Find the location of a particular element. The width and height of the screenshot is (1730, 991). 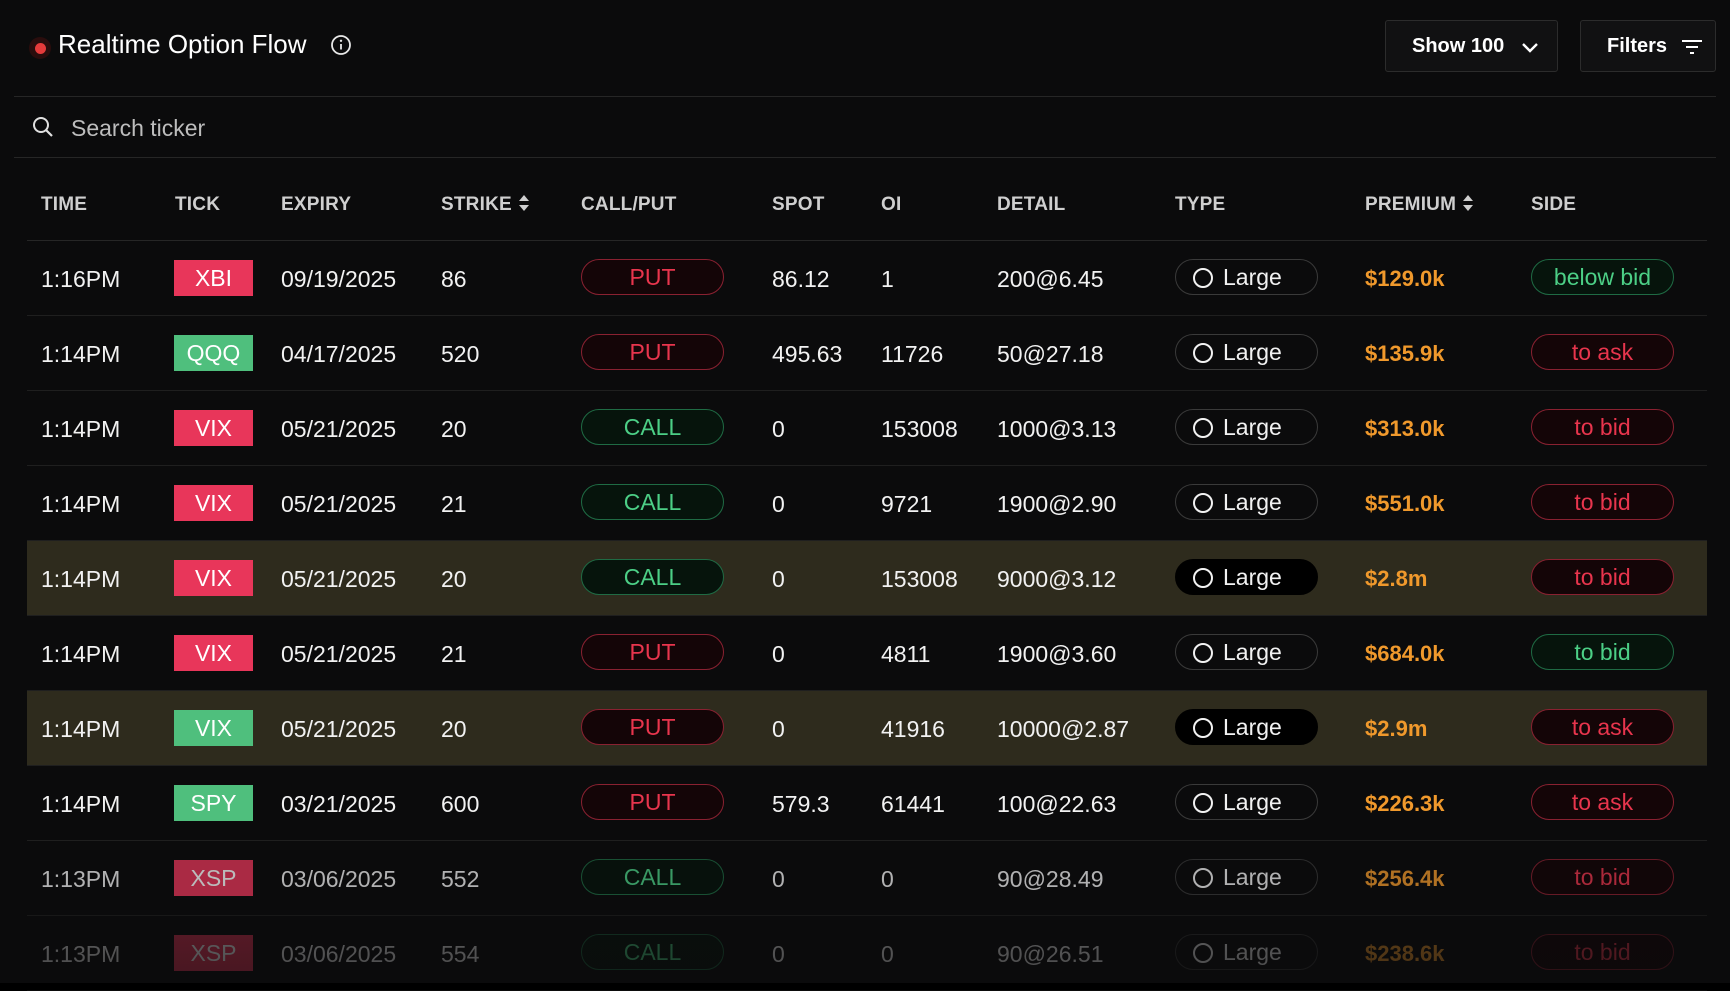

expiry-cell: 09/19/2025 is located at coordinates (339, 279).